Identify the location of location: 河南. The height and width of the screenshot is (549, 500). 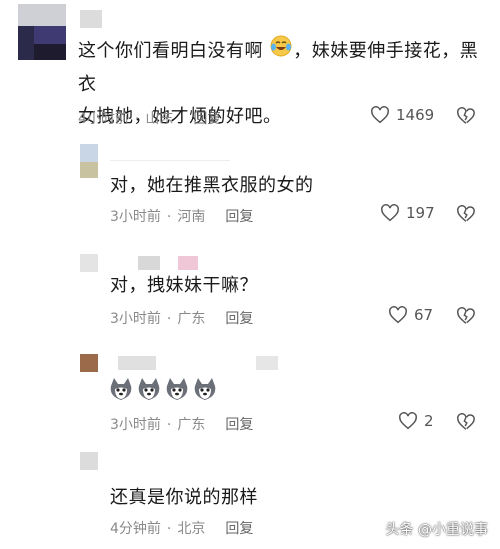
(191, 217).